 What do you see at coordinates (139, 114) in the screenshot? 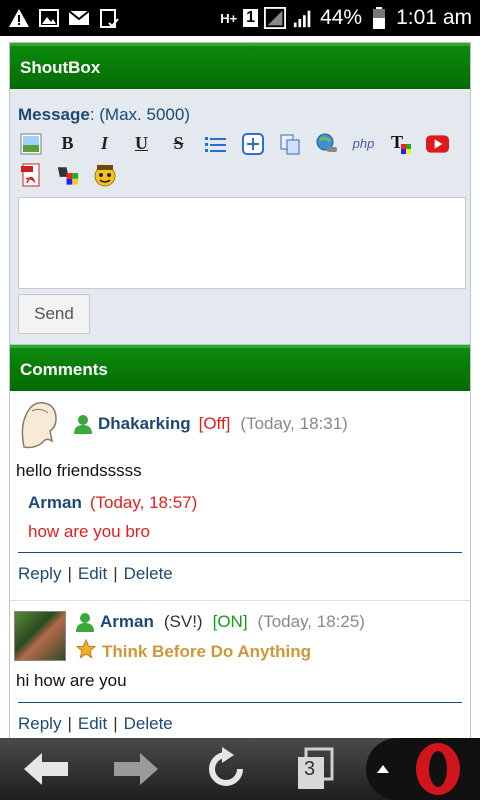
I see `message-max: : (Max. 5000)` at bounding box center [139, 114].